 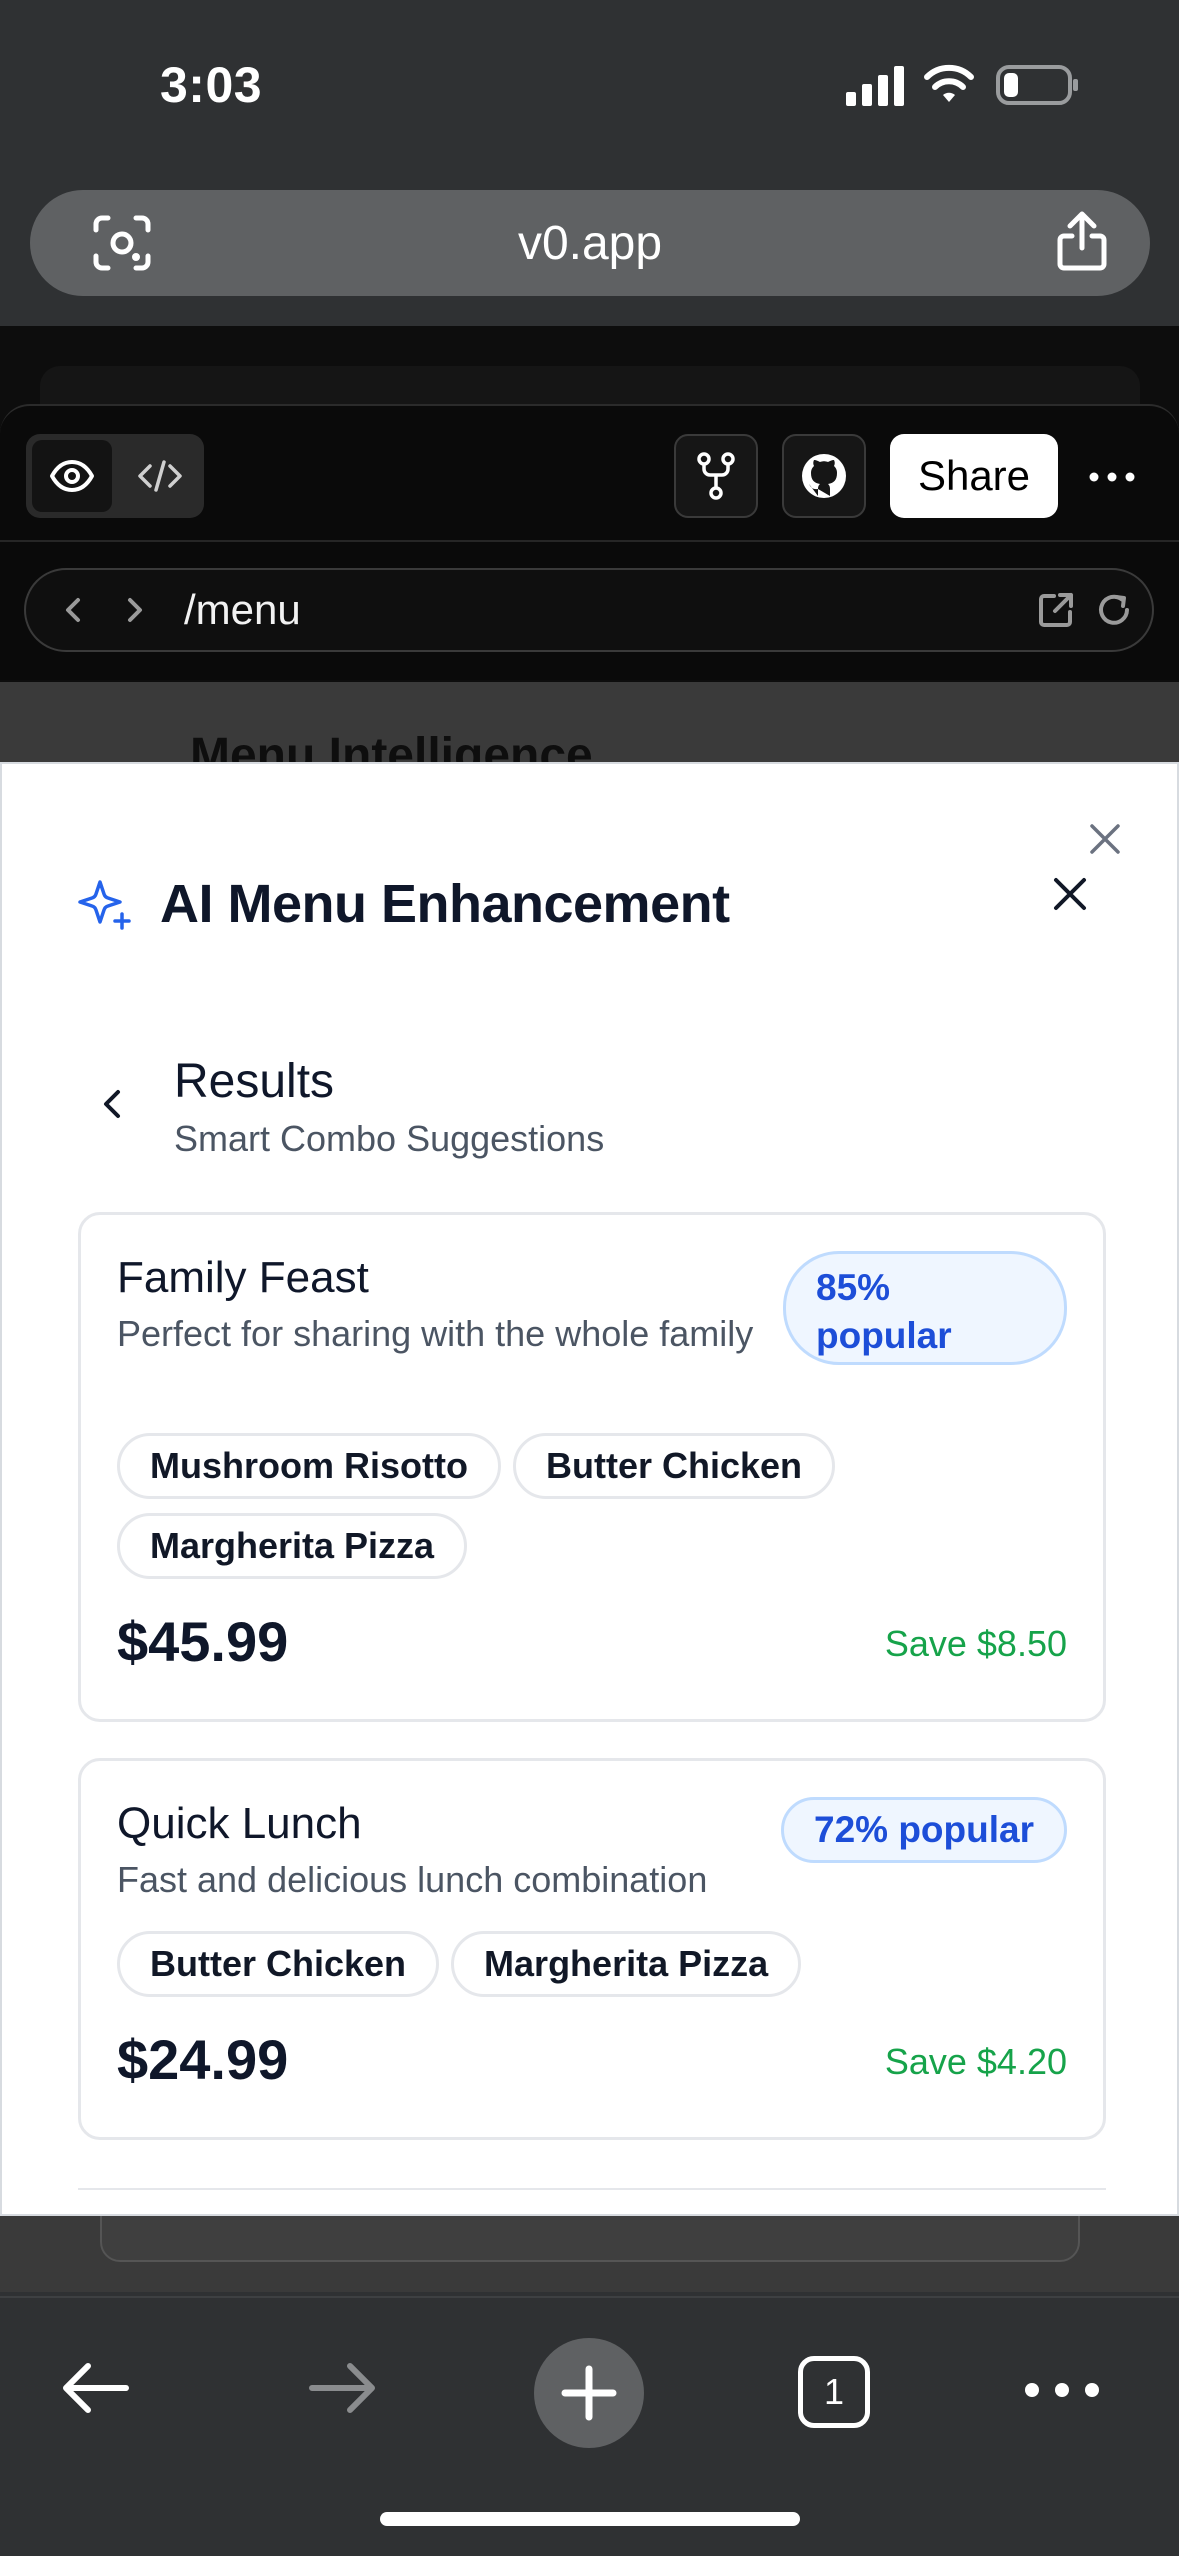 I want to click on new-tab-button, so click(x=589, y=2393).